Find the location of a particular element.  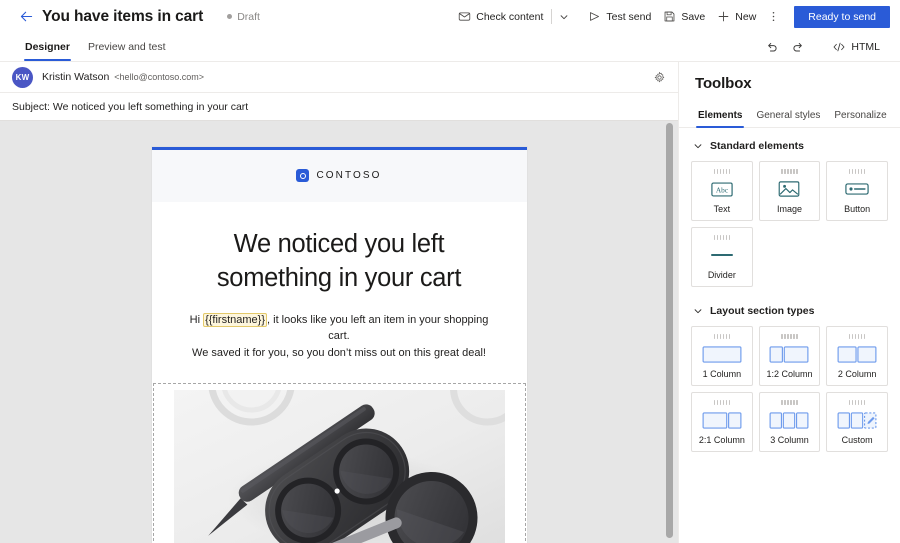

back-arrow-icon is located at coordinates (26, 17).